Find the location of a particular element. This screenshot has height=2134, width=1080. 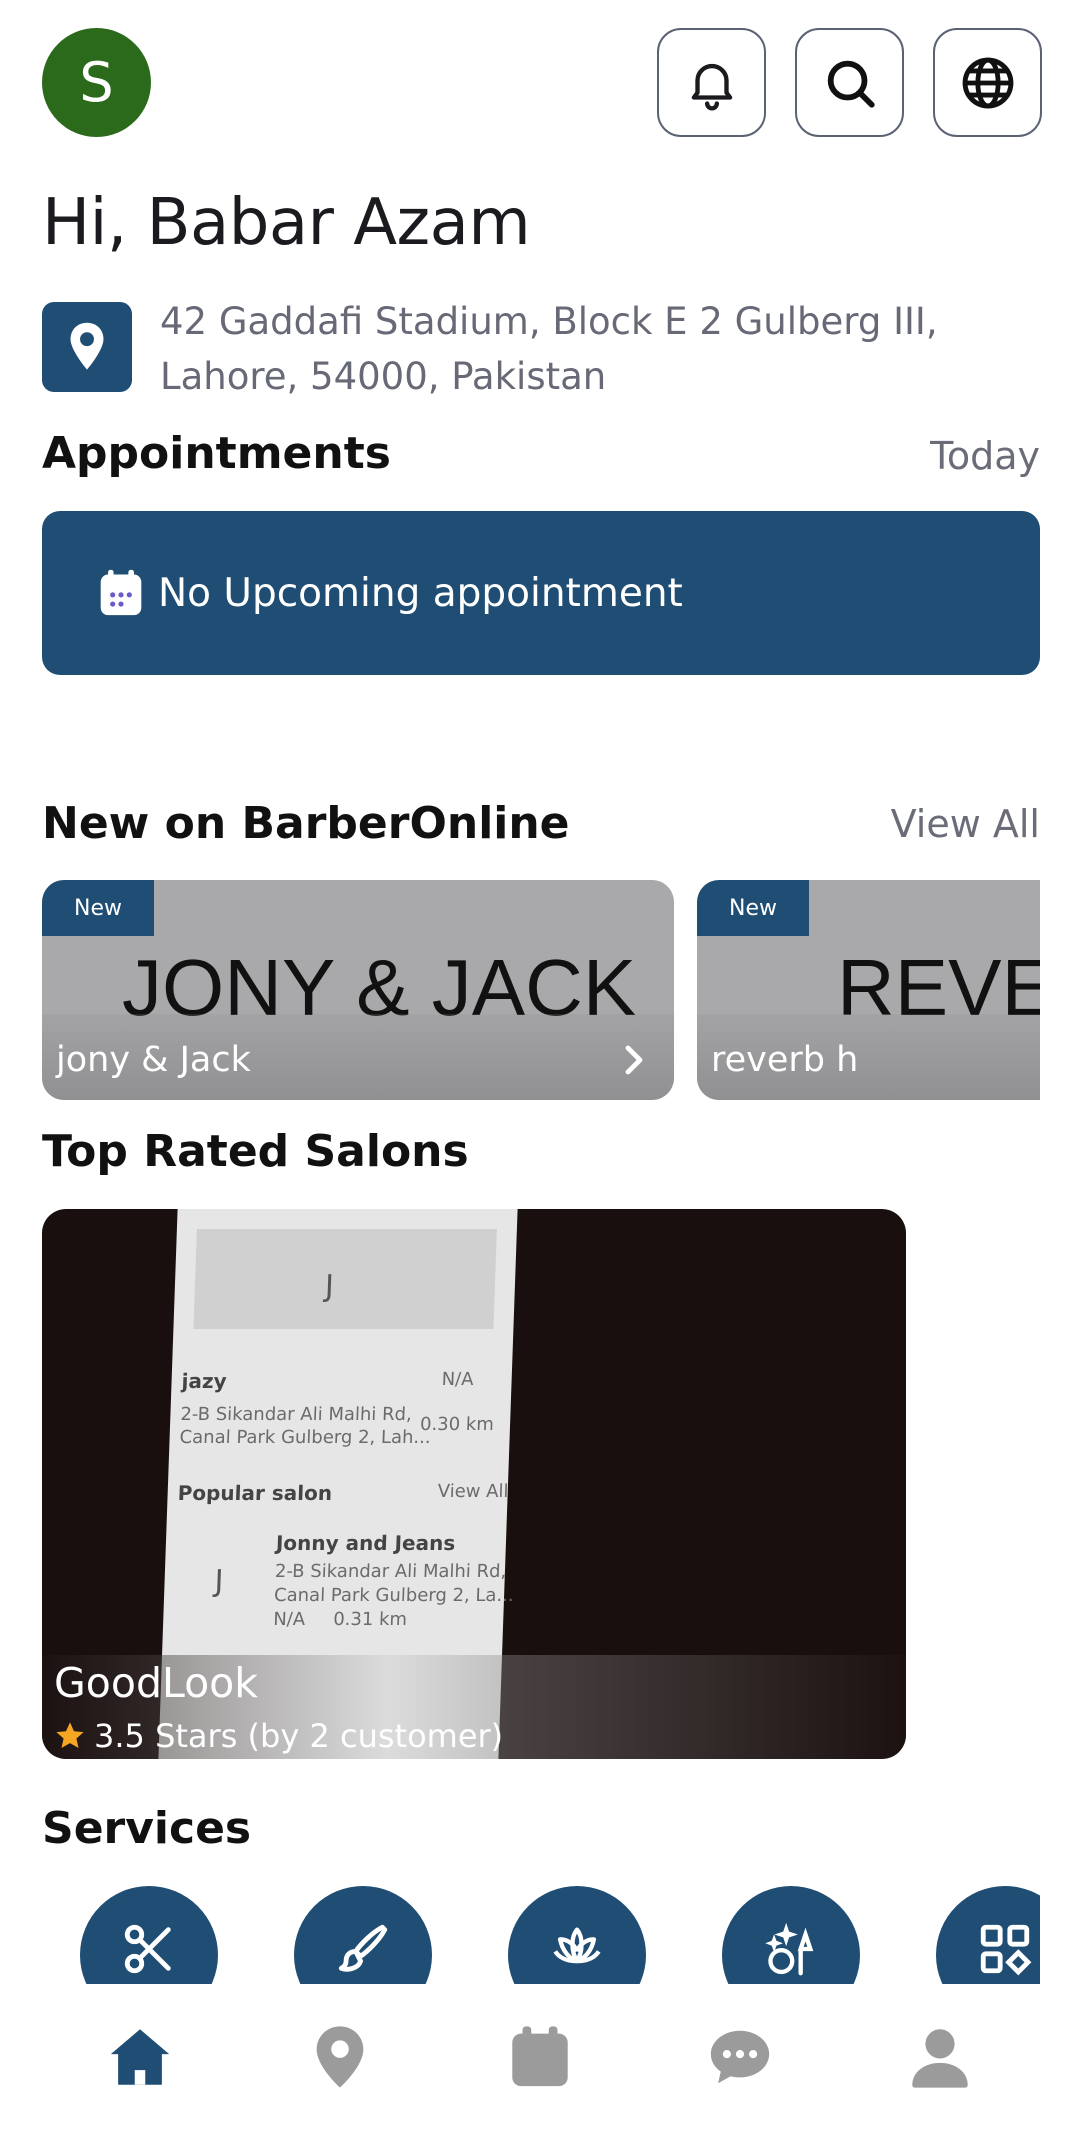

salon-name: jony & Jack is located at coordinates (153, 1060).